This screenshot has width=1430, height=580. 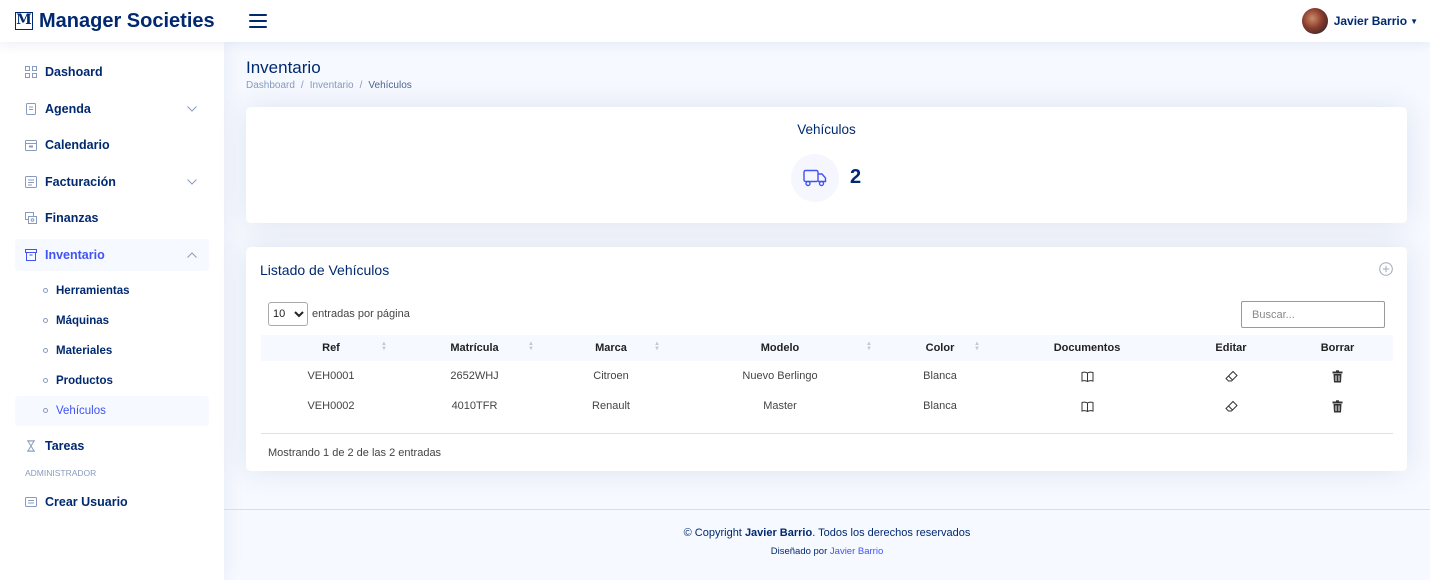 I want to click on copyright-prefix: © Copyright, so click(x=712, y=533).